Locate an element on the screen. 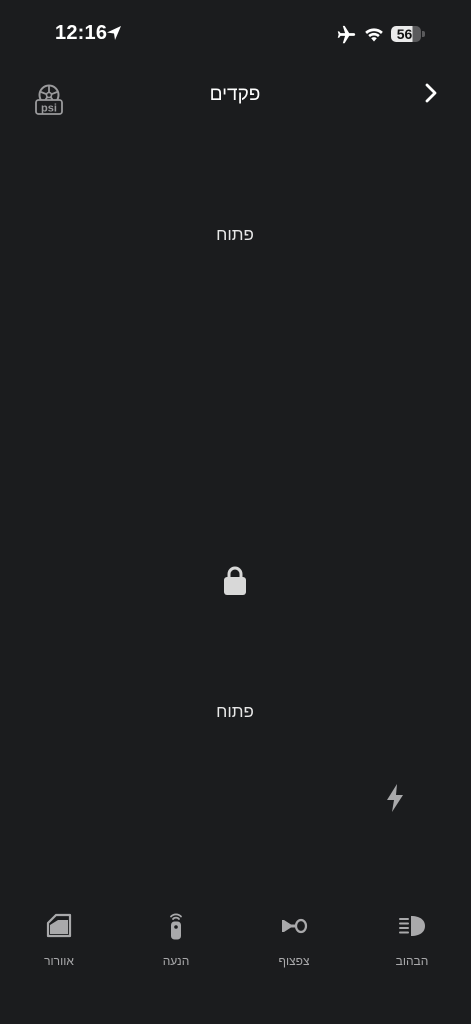 The height and width of the screenshot is (1024, 471). flash-lights-button: הבהוב is located at coordinates (412, 940).